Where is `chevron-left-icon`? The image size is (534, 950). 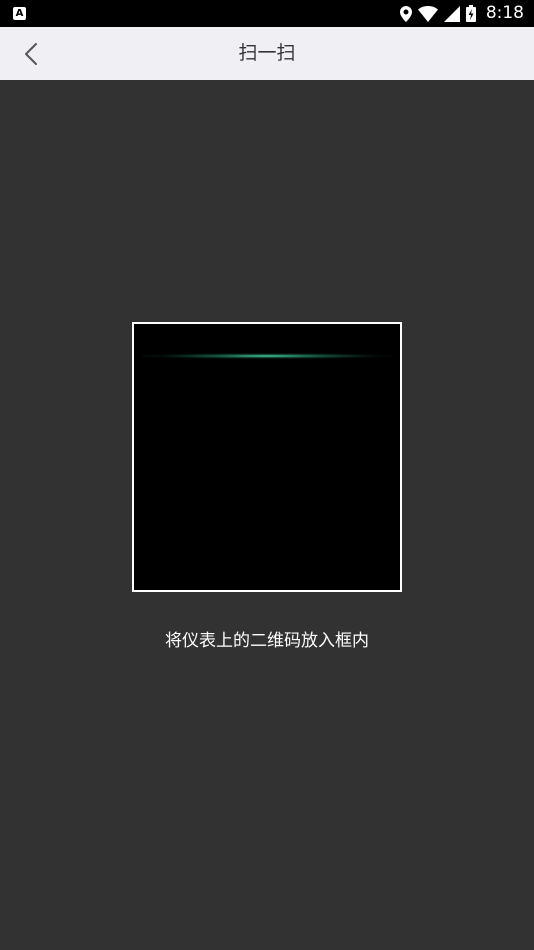
chevron-left-icon is located at coordinates (31, 54).